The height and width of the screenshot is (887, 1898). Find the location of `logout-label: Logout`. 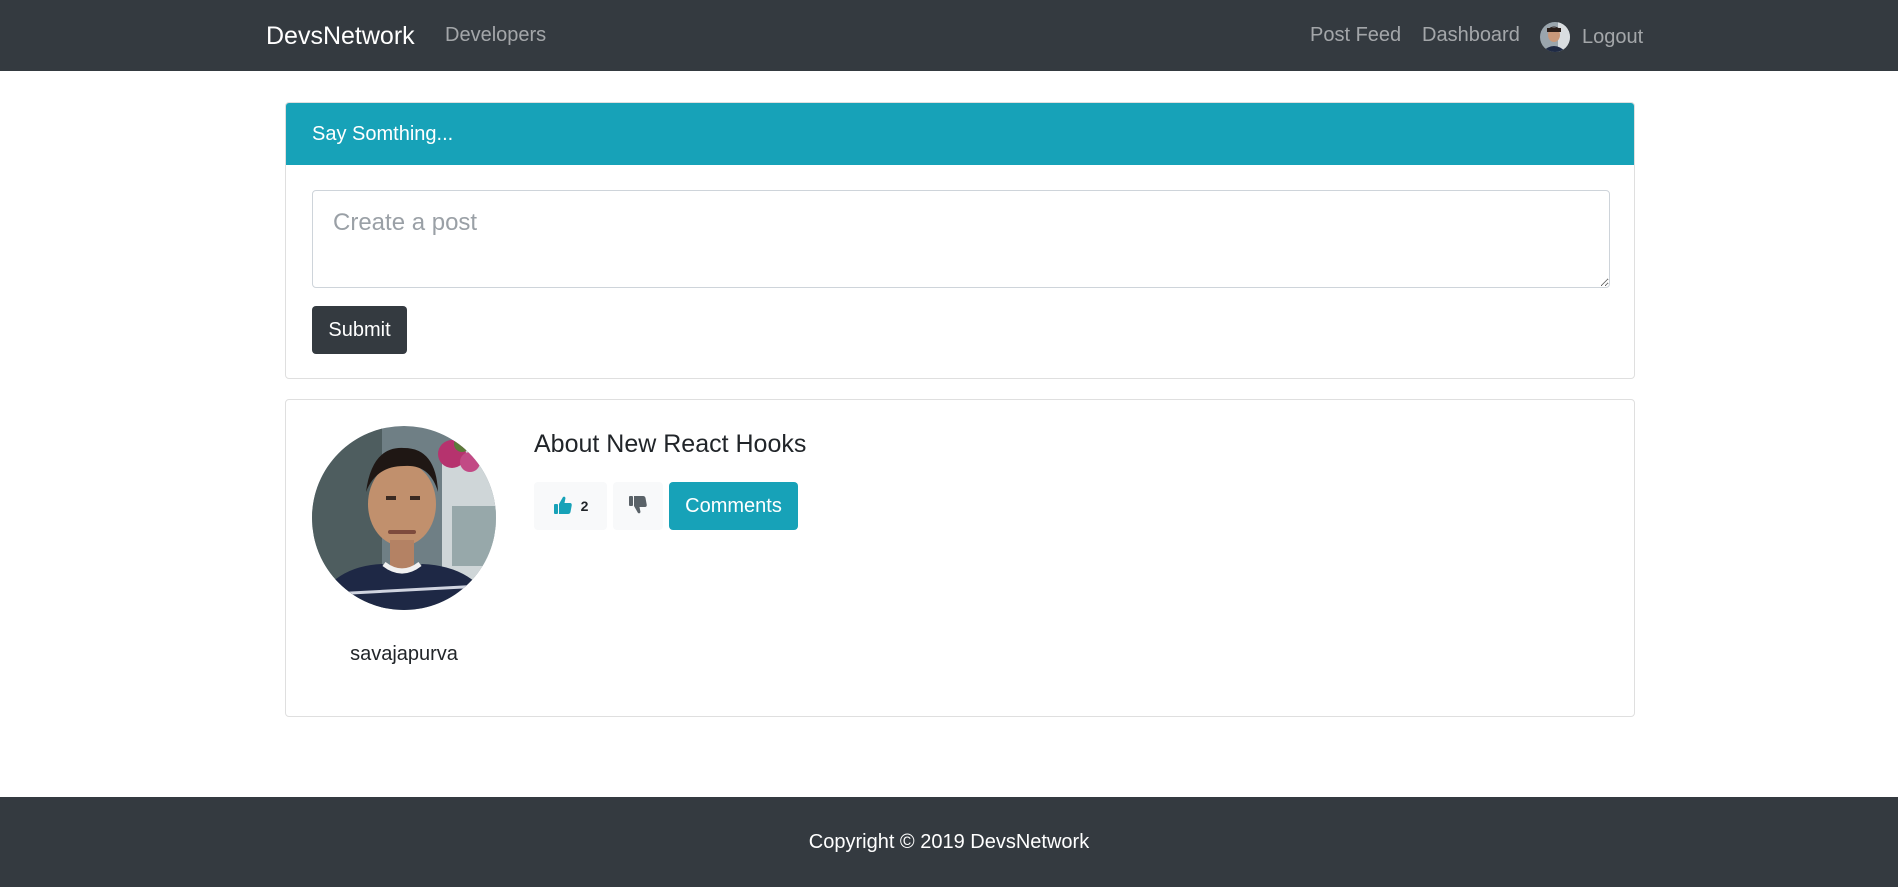

logout-label: Logout is located at coordinates (1613, 37).